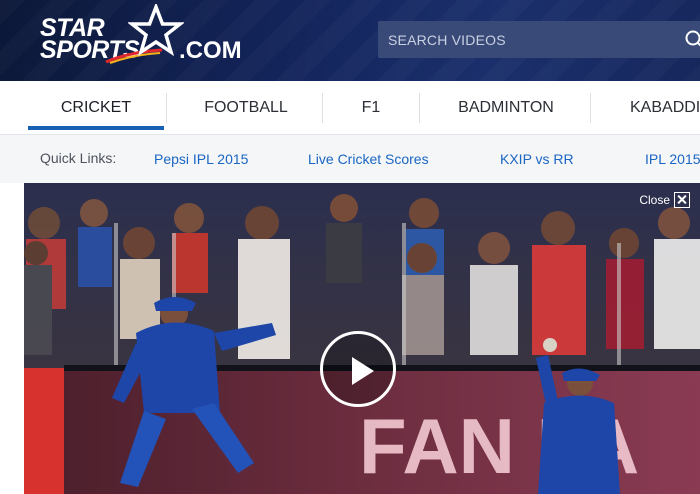  I want to click on search-input, so click(523, 39).